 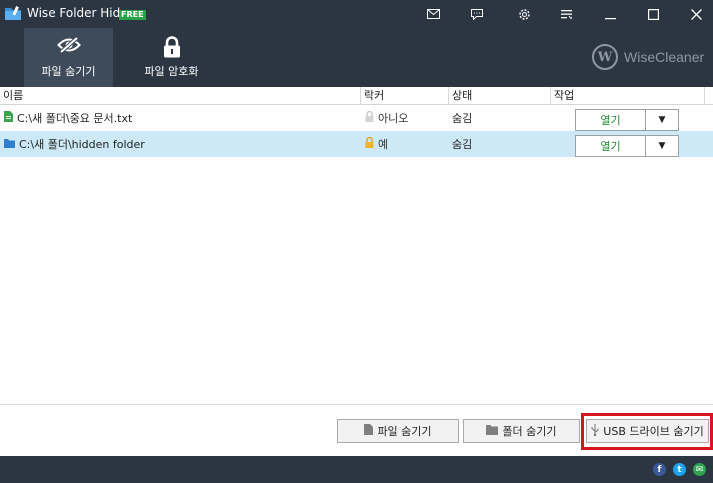 I want to click on column-locker: 락커, so click(x=405, y=96).